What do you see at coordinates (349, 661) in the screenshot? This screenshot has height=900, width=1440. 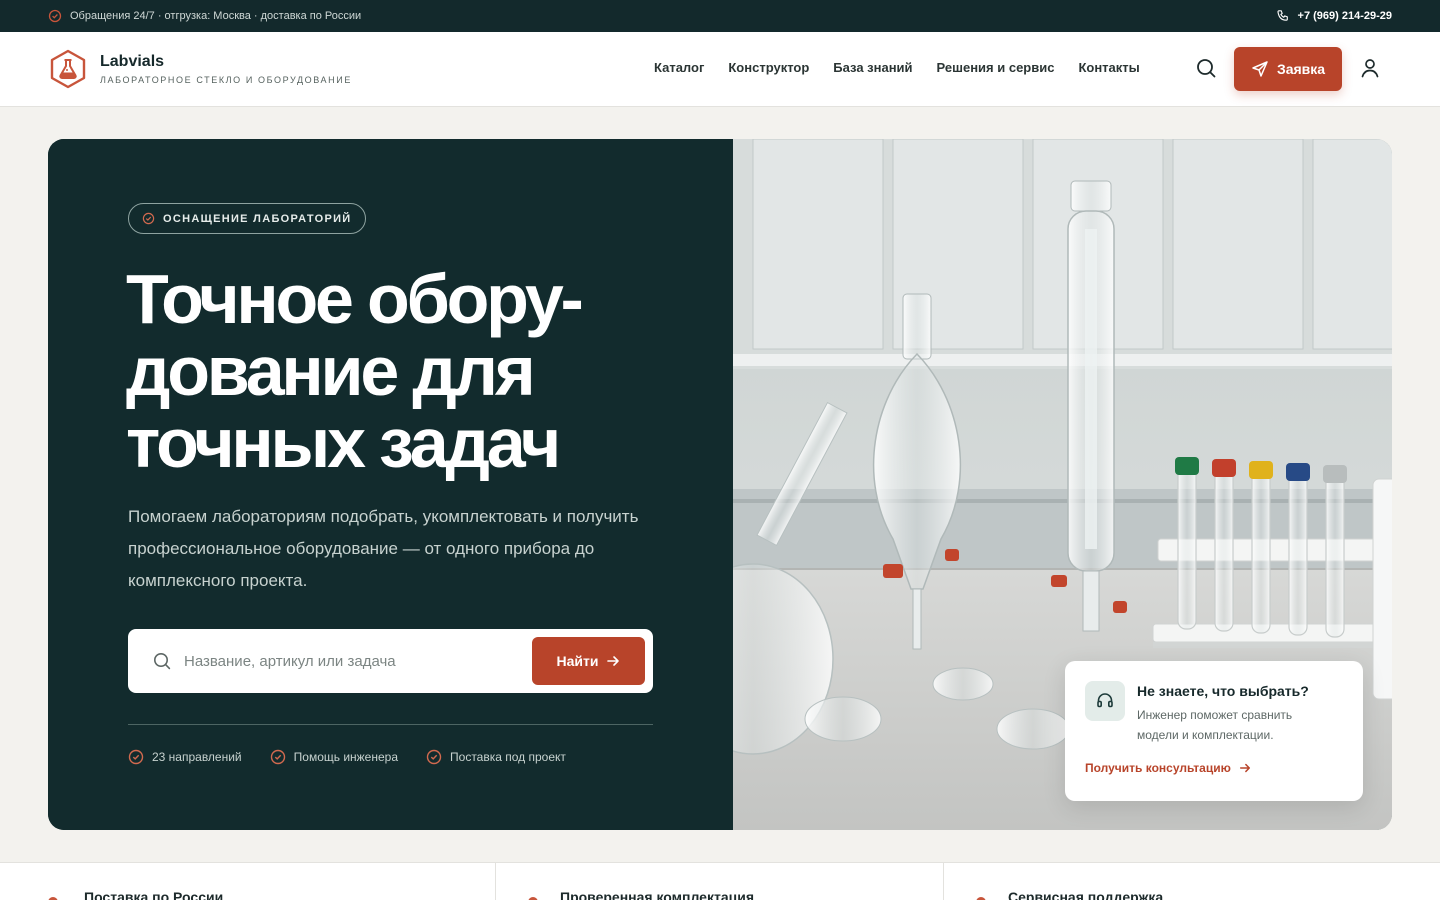 I see `search-input` at bounding box center [349, 661].